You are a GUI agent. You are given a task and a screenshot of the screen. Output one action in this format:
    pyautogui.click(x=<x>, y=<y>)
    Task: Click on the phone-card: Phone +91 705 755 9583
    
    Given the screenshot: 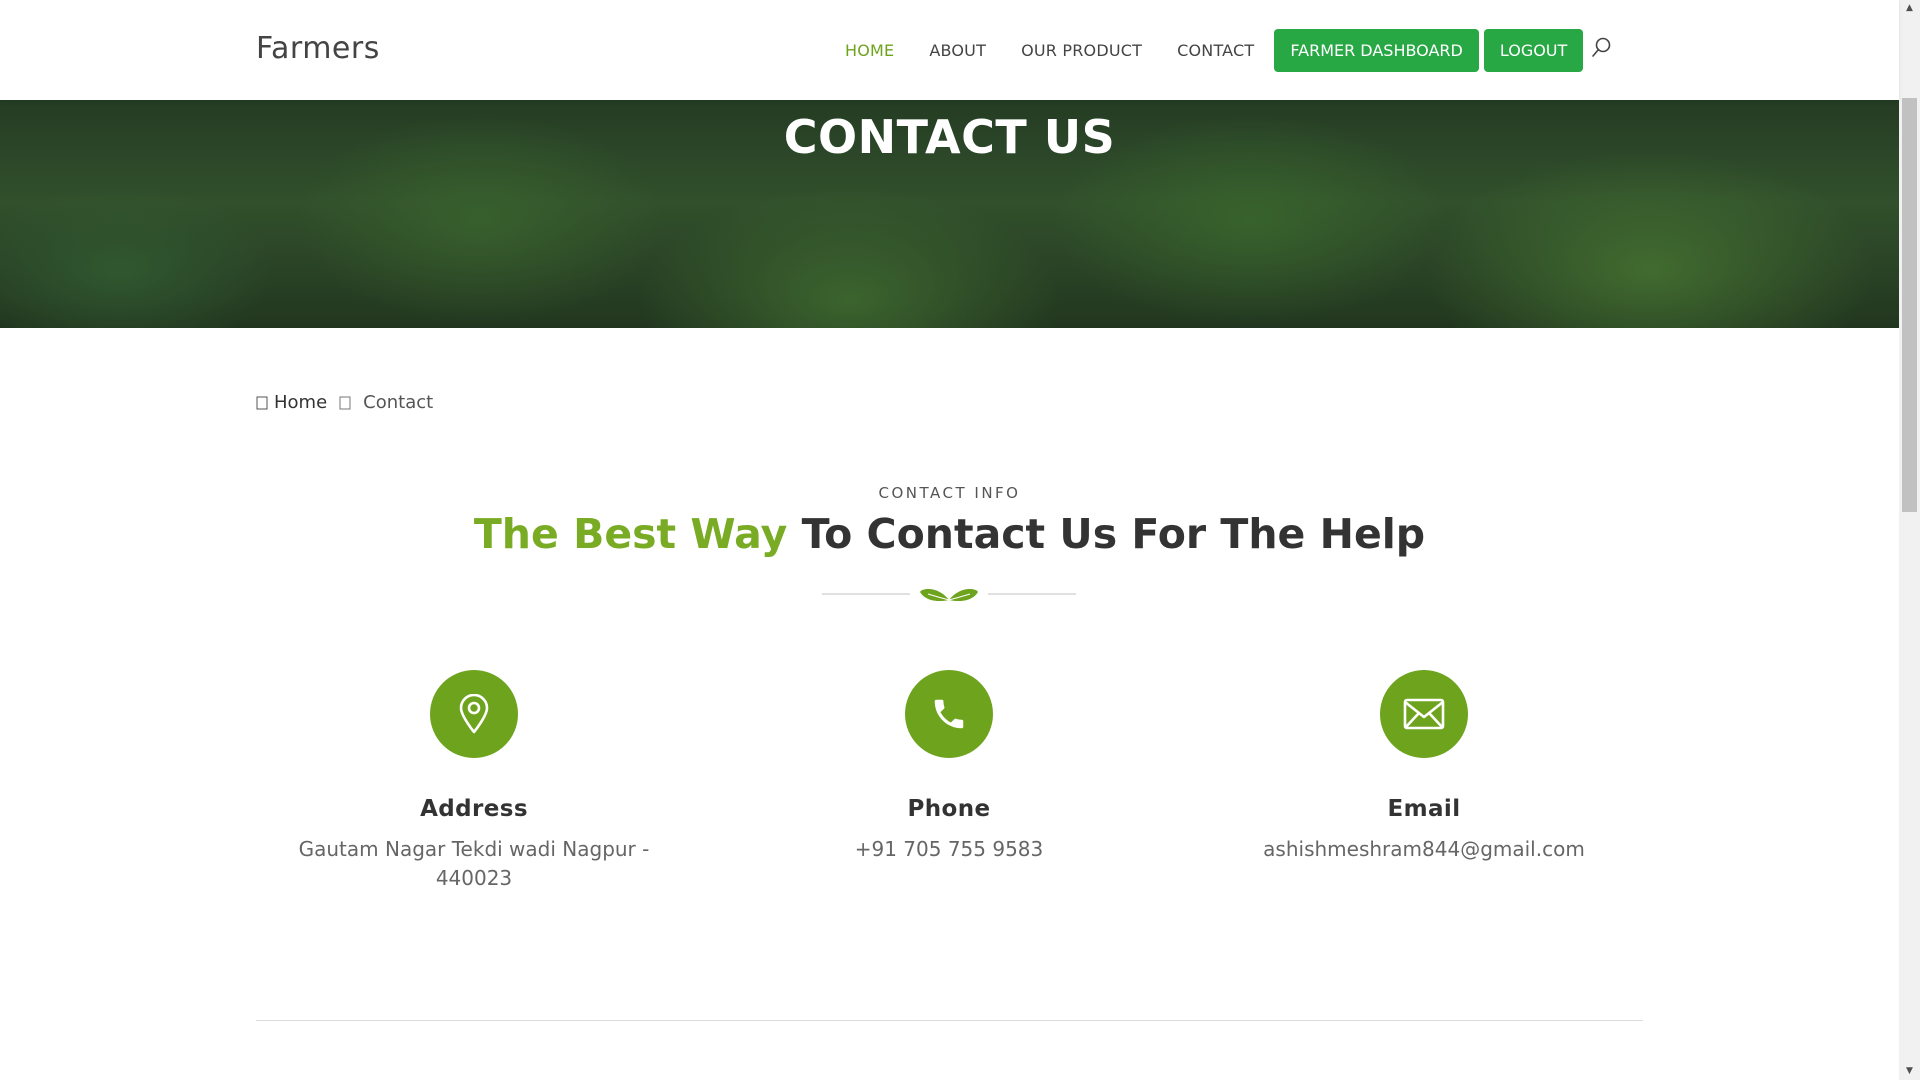 What is the action you would take?
    pyautogui.click(x=949, y=767)
    